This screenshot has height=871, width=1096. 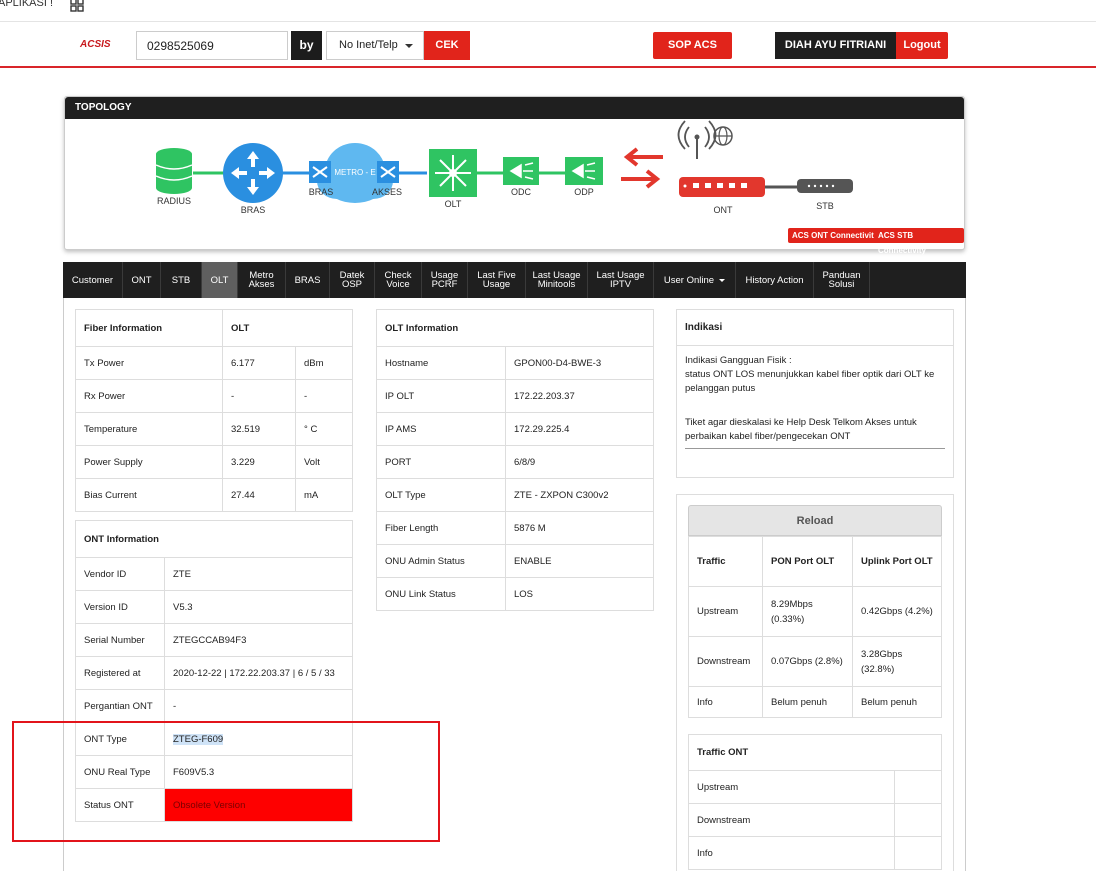 What do you see at coordinates (352, 280) in the screenshot?
I see `tab-datek-osp: Datek OSP` at bounding box center [352, 280].